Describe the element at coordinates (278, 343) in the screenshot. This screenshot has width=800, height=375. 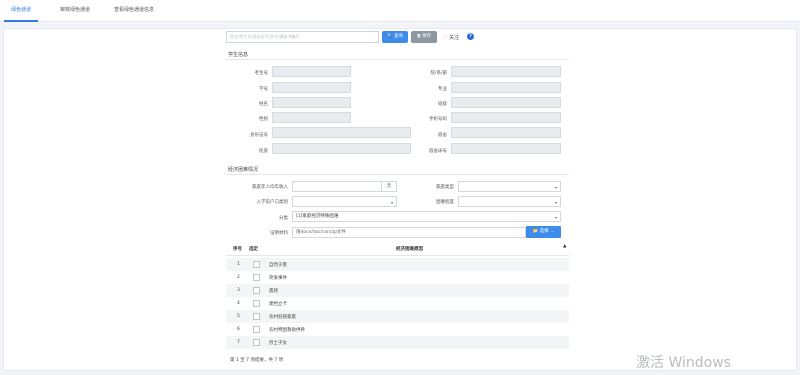
I see `row-reason: 烈士子女` at that location.